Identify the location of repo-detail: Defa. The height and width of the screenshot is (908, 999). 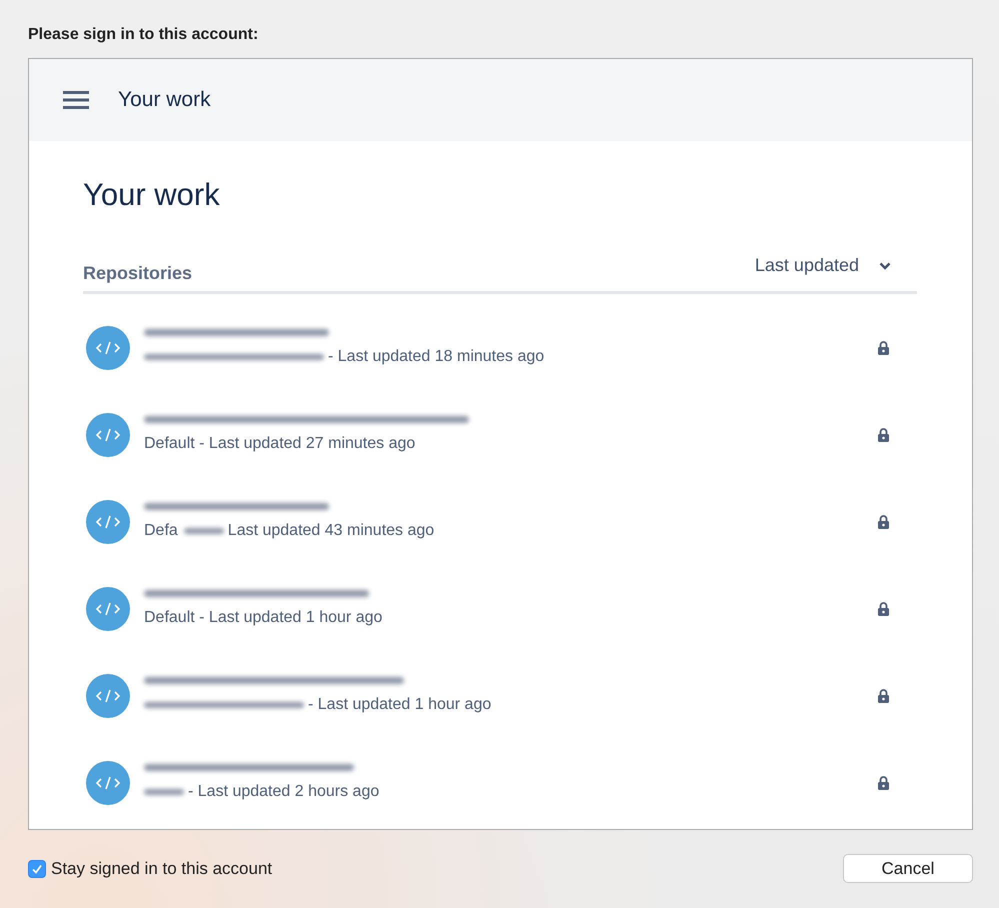
(161, 531).